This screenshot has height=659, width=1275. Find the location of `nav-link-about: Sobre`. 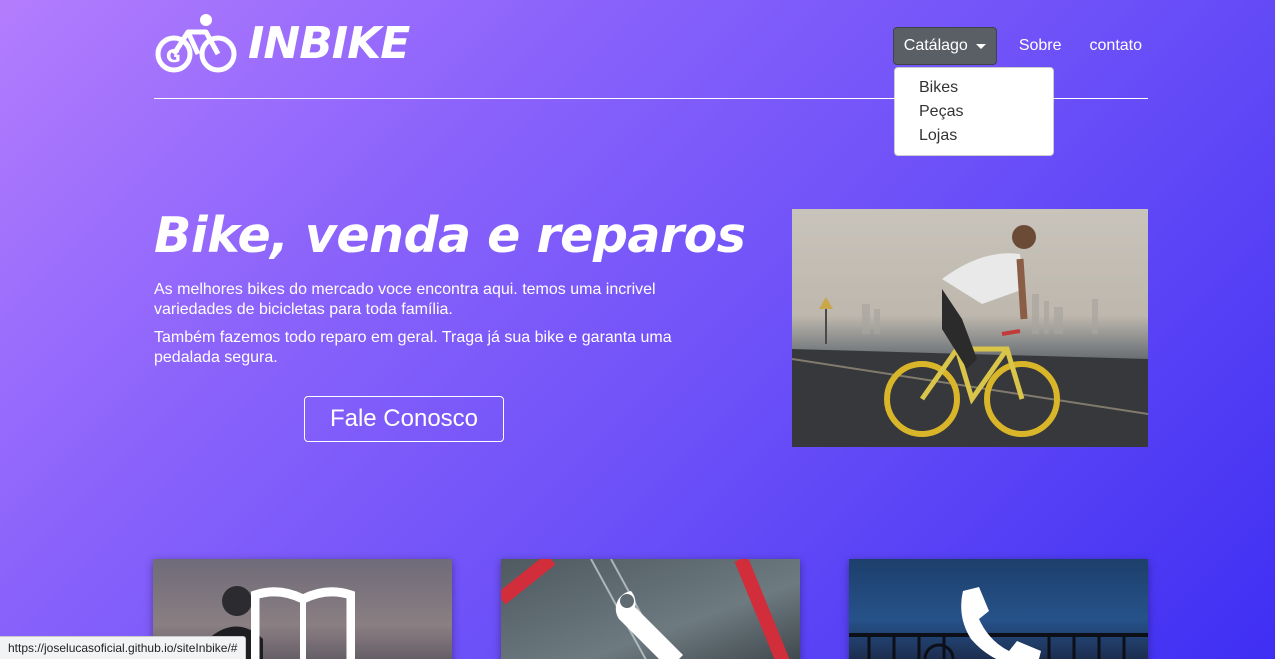

nav-link-about: Sobre is located at coordinates (1040, 46).